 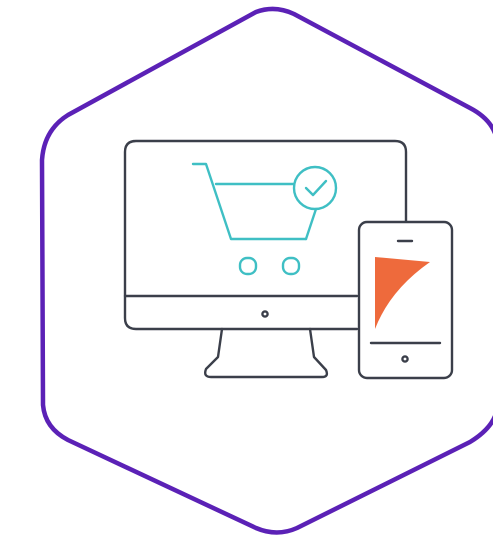 I want to click on cart-wheel-left, so click(x=248, y=266).